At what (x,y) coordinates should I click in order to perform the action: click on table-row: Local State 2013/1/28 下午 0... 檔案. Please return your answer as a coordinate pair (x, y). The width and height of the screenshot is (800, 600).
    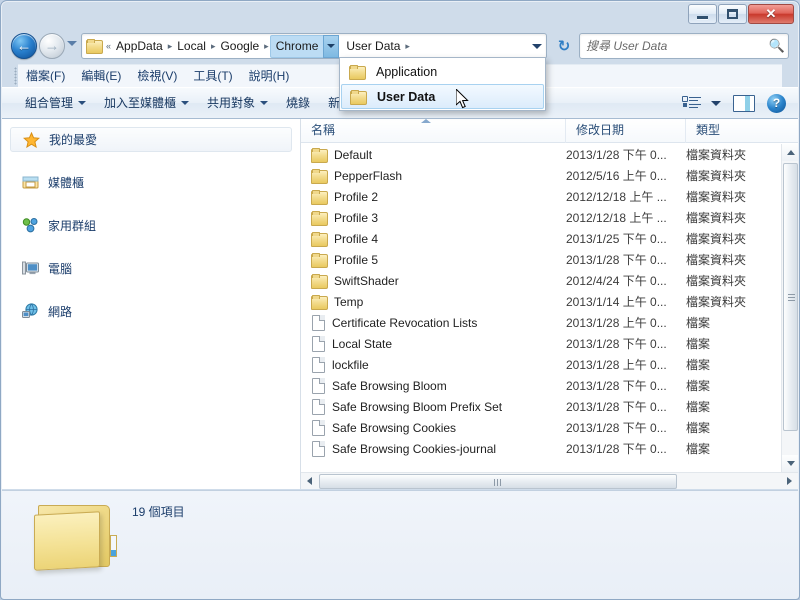
    Looking at the image, I should click on (541, 343).